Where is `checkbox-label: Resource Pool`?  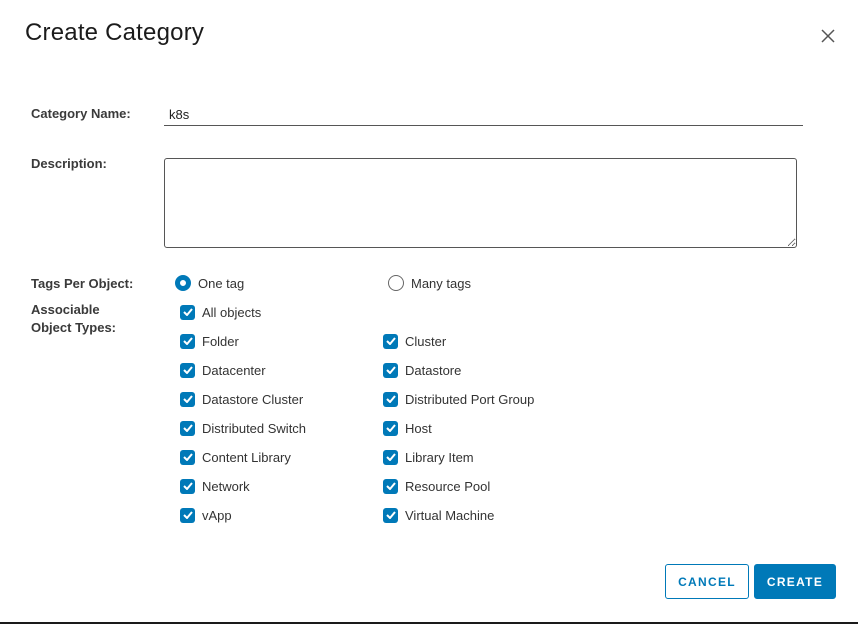
checkbox-label: Resource Pool is located at coordinates (448, 486).